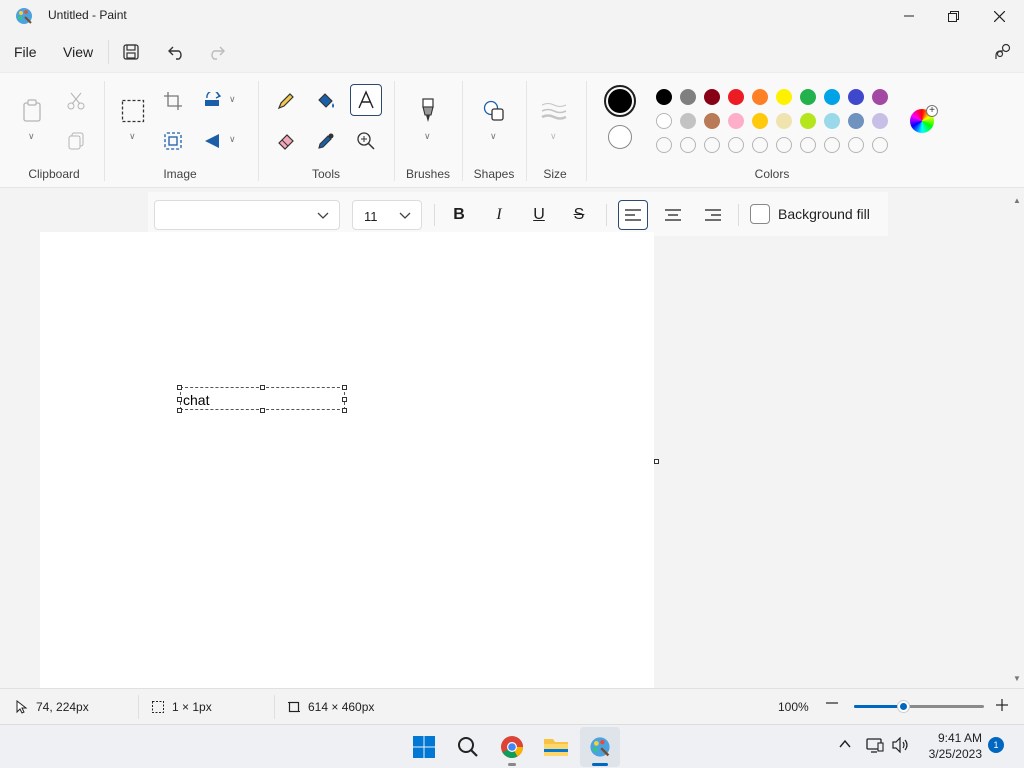 The width and height of the screenshot is (1024, 768). I want to click on minimize-button, so click(909, 16).